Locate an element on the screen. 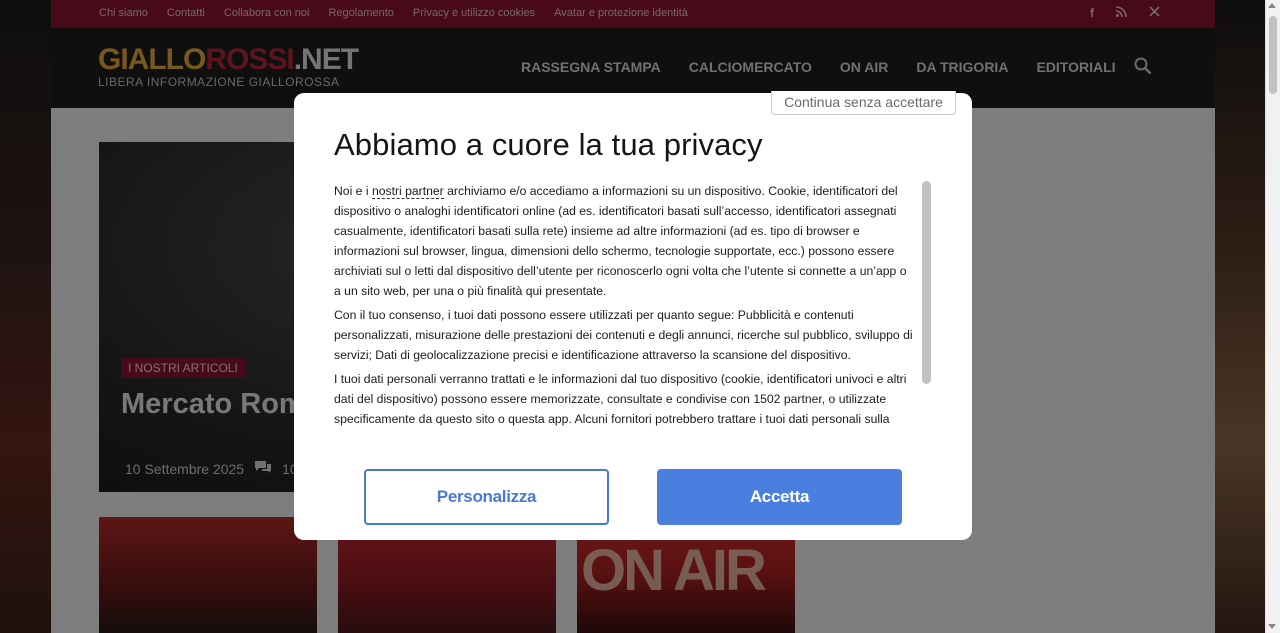 This screenshot has width=1280, height=633. dialog-scrollbar is located at coordinates (926, 282).